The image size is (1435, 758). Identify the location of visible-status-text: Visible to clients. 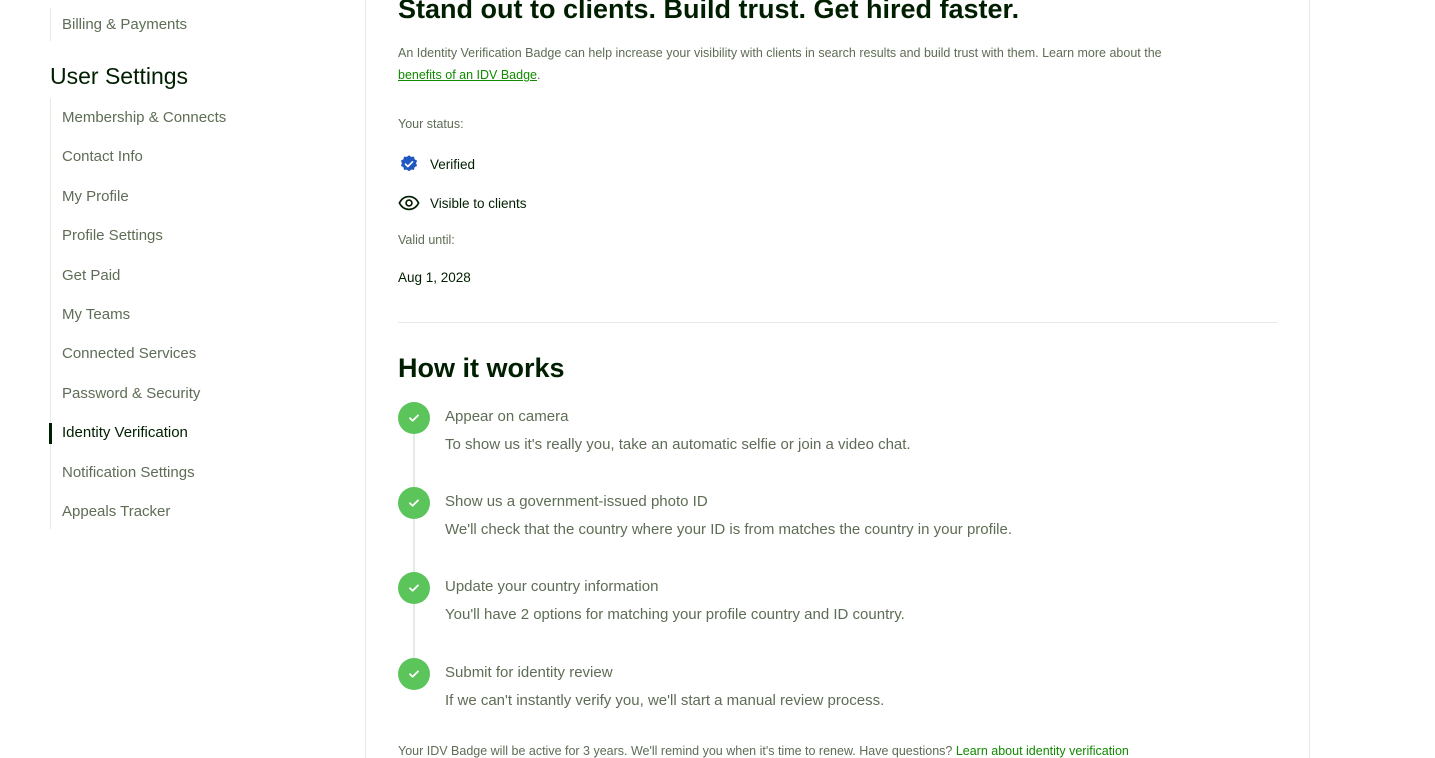
(478, 203).